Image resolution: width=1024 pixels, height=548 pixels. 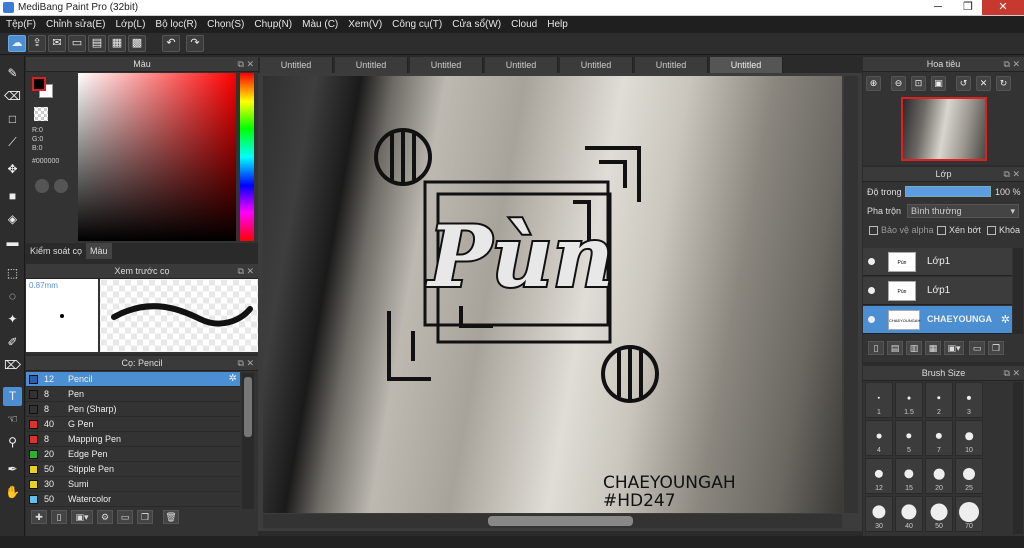 What do you see at coordinates (873, 83) in the screenshot?
I see `zoom-in-icon: ⊕` at bounding box center [873, 83].